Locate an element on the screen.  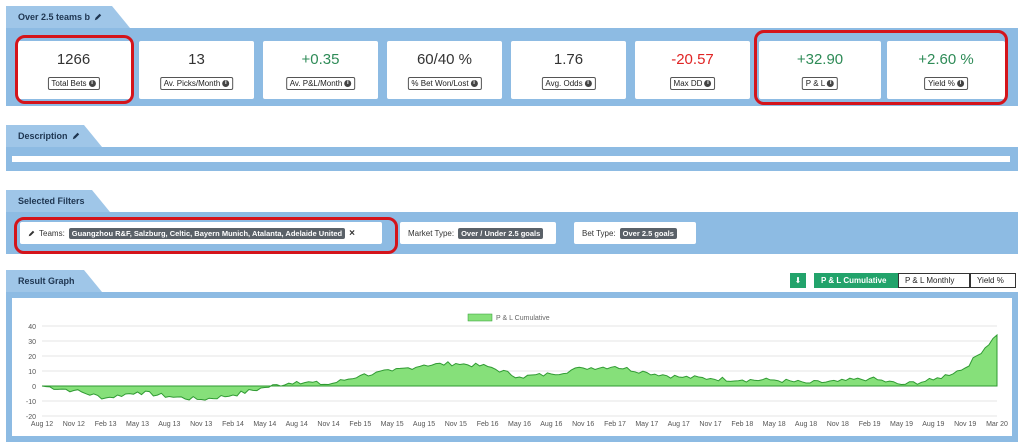
remove-filter-icon: × is located at coordinates (352, 233).